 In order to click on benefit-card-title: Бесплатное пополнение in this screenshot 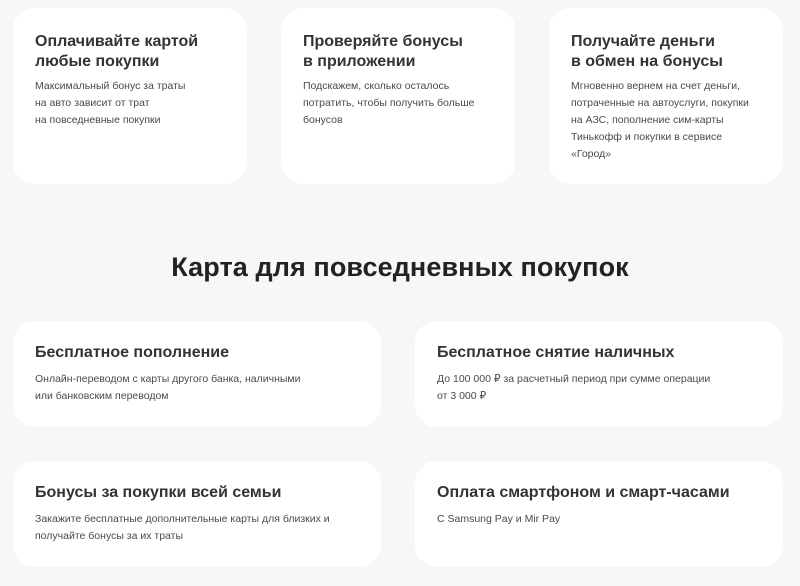, I will do `click(132, 352)`.